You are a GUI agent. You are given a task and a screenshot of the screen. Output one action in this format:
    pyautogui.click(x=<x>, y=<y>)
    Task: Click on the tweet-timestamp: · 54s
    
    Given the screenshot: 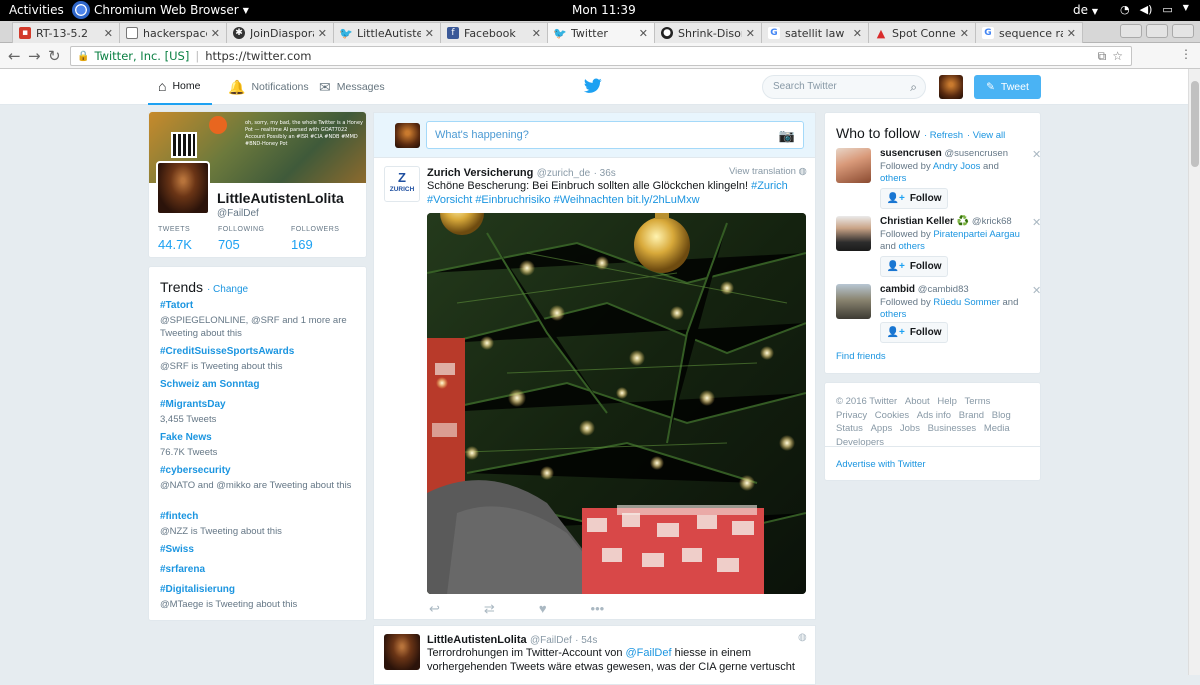 What is the action you would take?
    pyautogui.click(x=586, y=640)
    